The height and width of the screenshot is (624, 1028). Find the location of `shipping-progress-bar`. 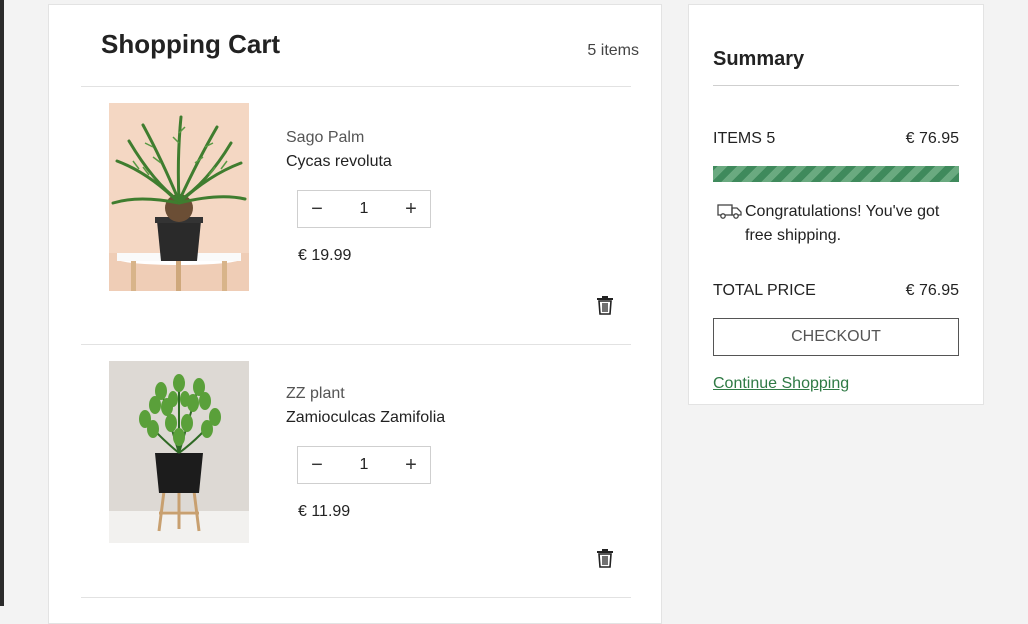

shipping-progress-bar is located at coordinates (836, 174).